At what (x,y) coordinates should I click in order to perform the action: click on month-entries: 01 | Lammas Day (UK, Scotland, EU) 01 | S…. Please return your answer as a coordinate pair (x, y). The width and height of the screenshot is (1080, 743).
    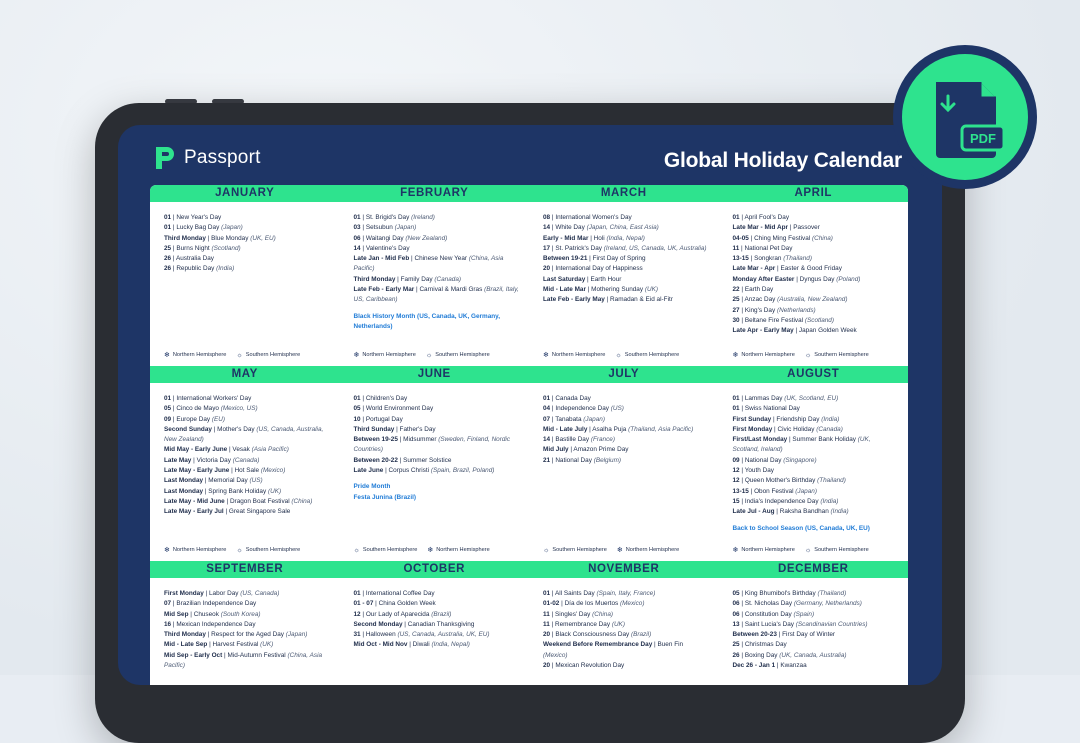
    Looking at the image, I should click on (814, 458).